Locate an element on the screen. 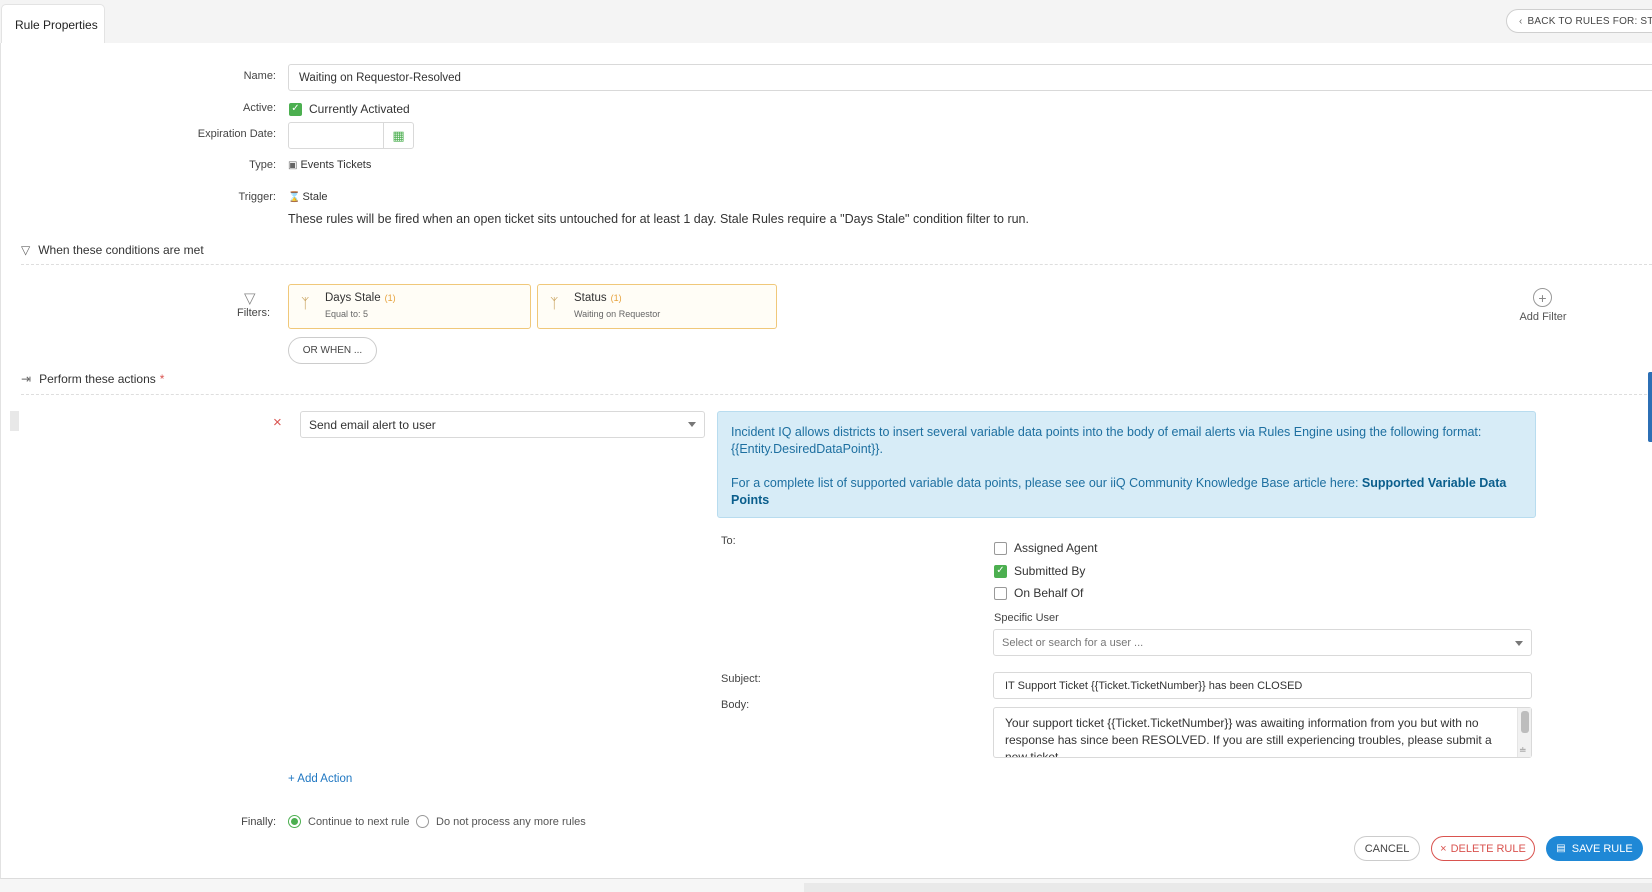 The height and width of the screenshot is (892, 1652). add-filter-plus-icon: + is located at coordinates (1542, 297).